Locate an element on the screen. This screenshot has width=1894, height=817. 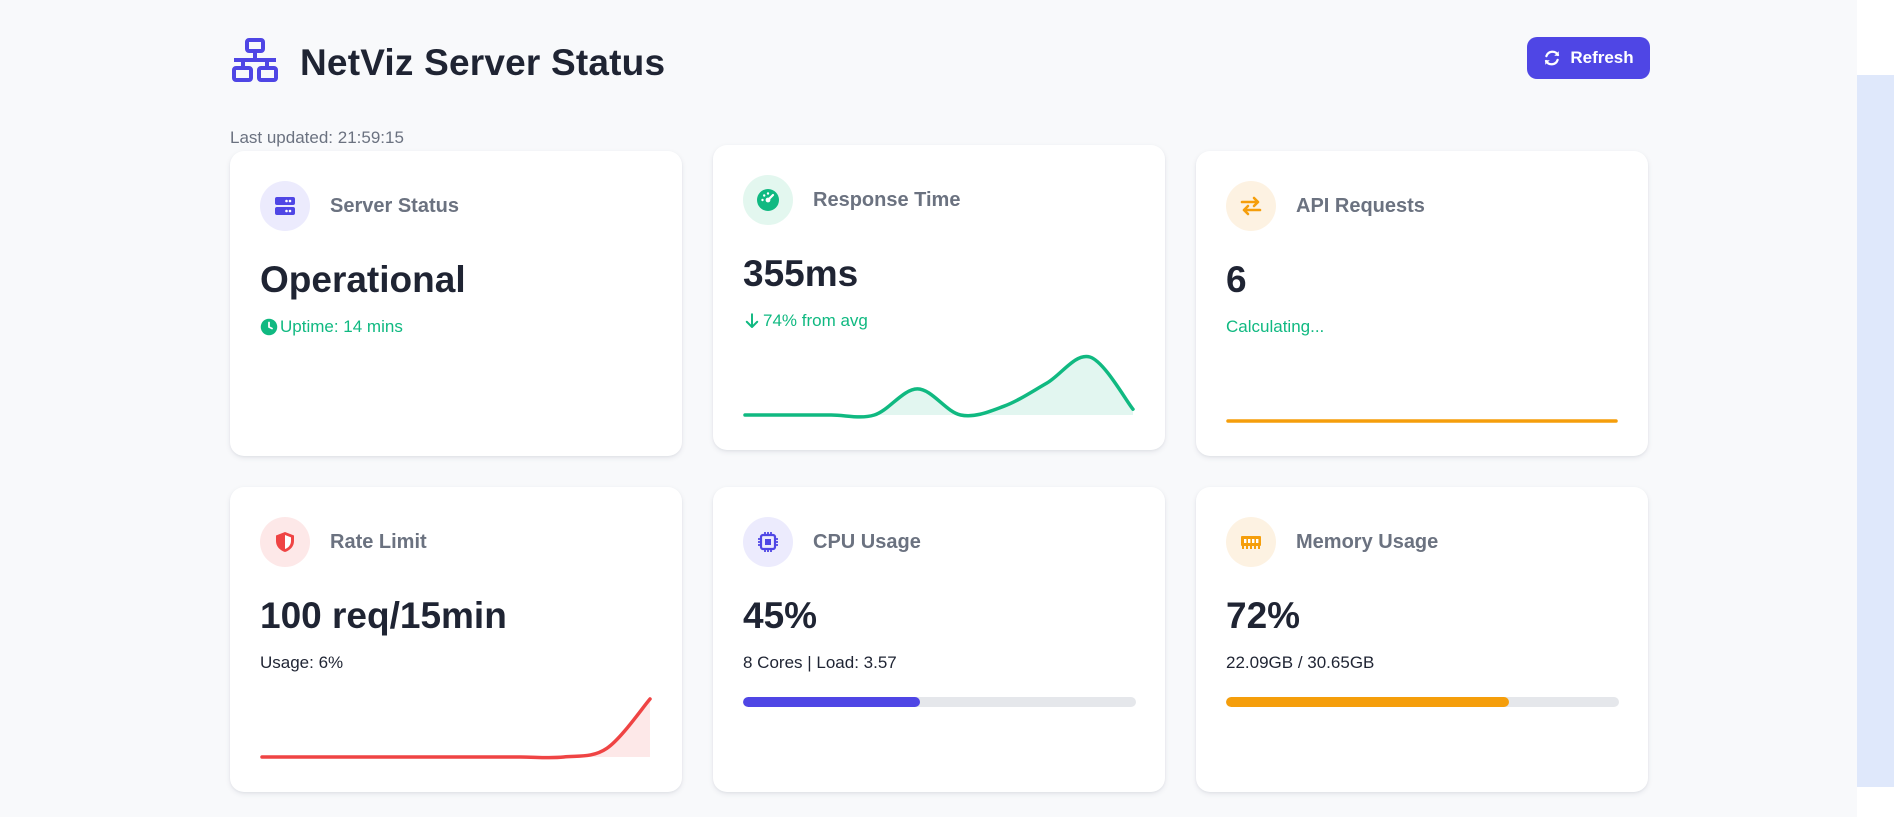
memory-details: 22.09GB / 30.65GB is located at coordinates (1300, 662).